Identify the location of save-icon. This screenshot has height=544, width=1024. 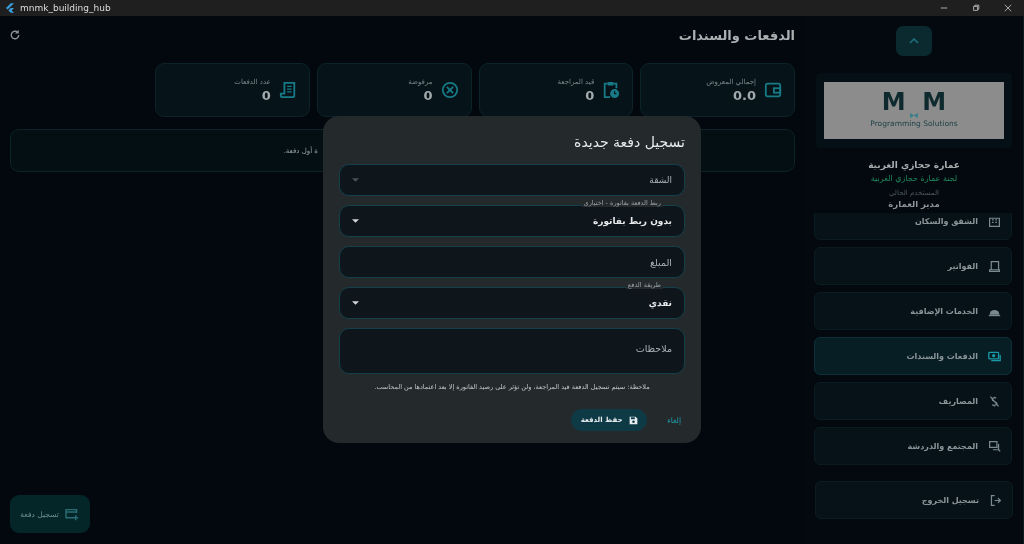
(633, 420).